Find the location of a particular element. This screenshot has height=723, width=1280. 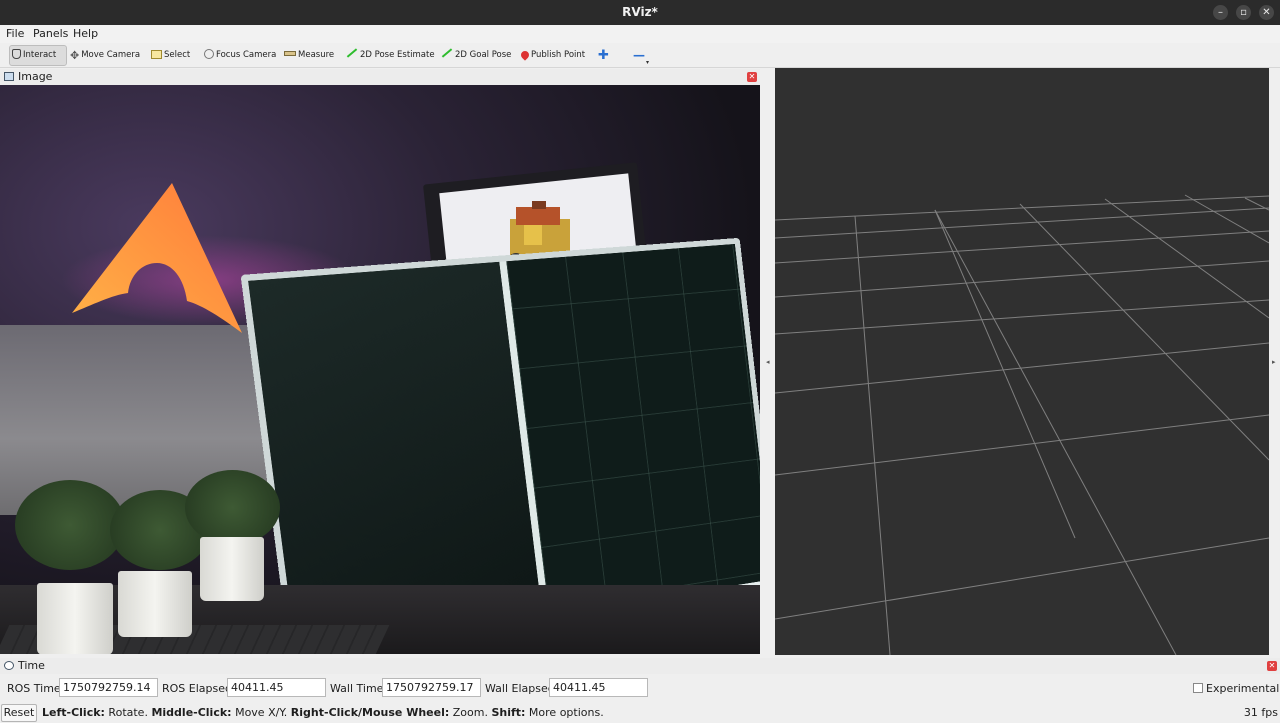

hint-middle-click-desc: Move X/Y. is located at coordinates (261, 712).